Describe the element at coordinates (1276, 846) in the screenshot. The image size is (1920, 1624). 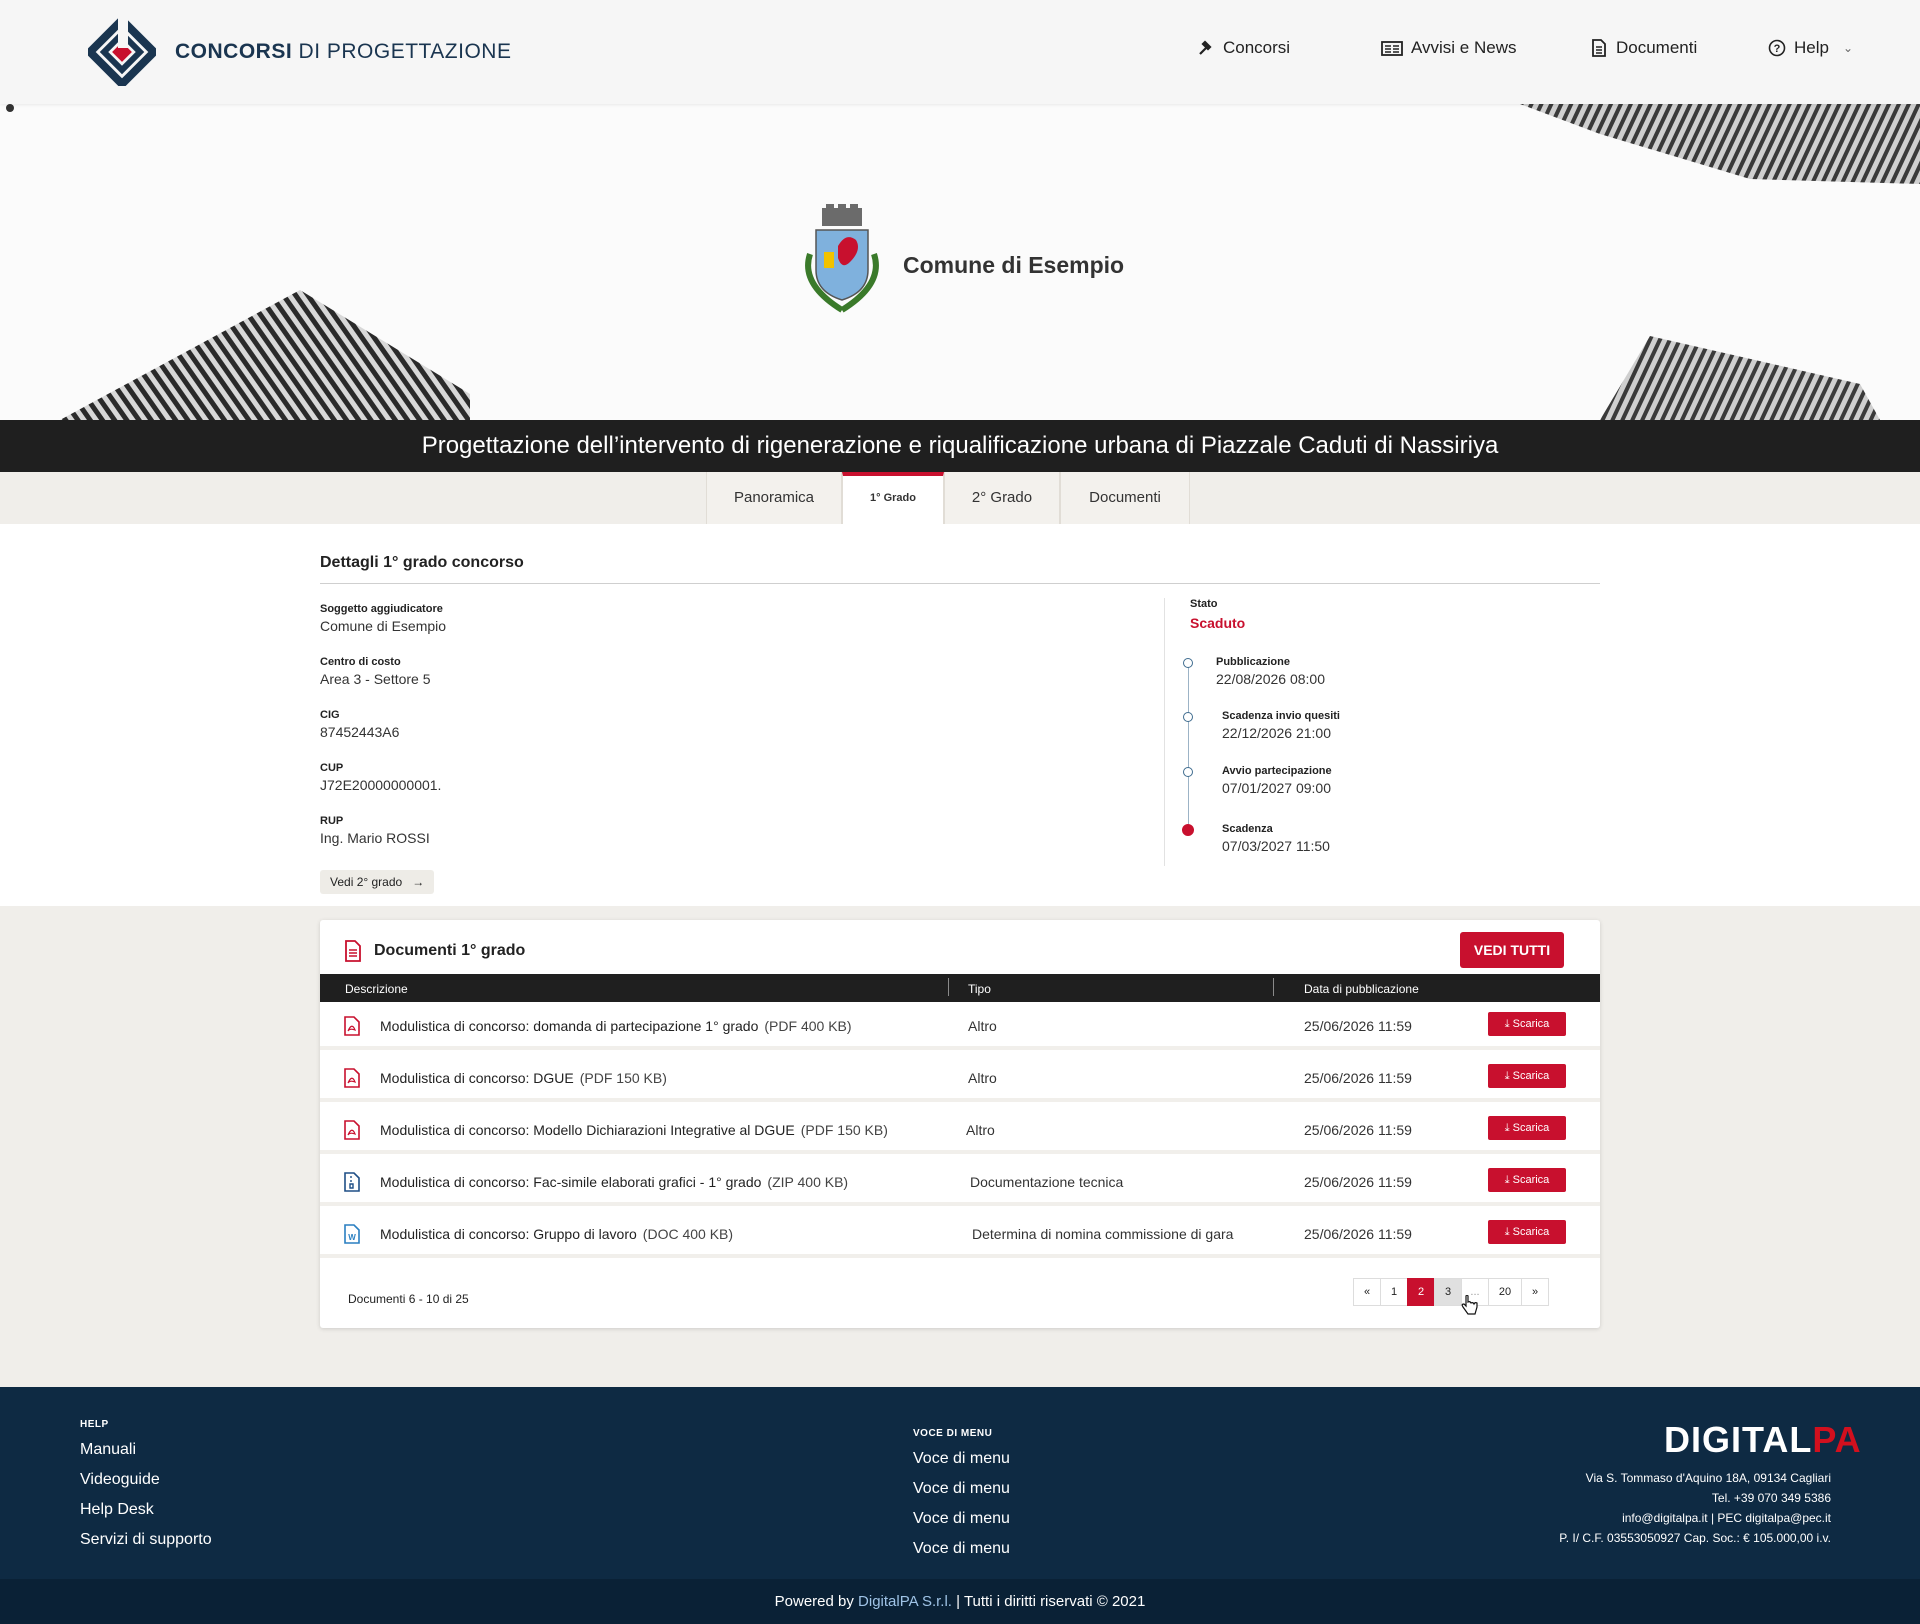
I see `timeline-value: 07/03/2027 11:50` at that location.